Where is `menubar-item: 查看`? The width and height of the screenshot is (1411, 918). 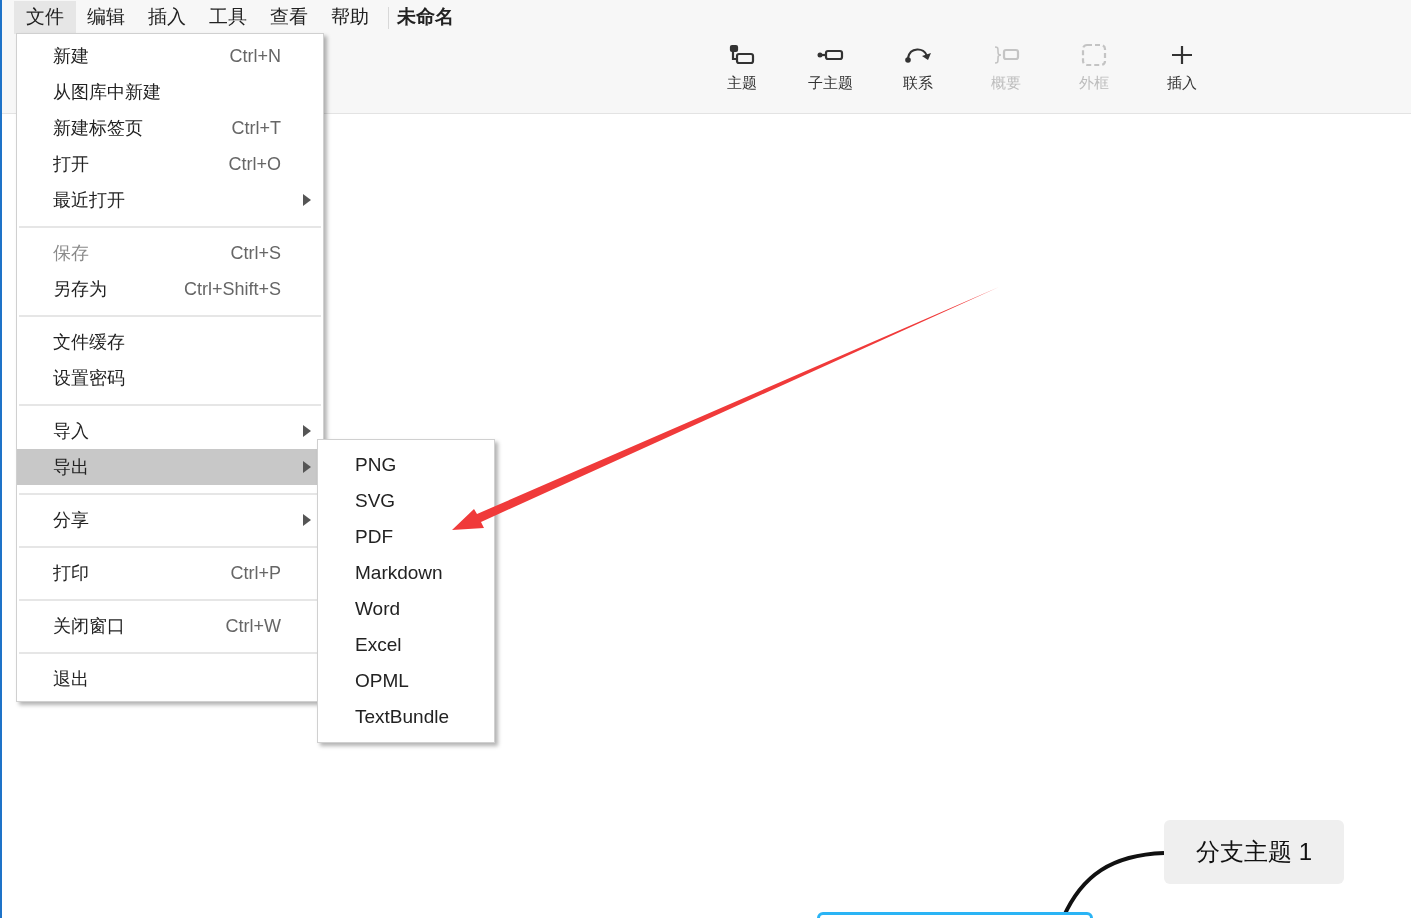 menubar-item: 查看 is located at coordinates (289, 17).